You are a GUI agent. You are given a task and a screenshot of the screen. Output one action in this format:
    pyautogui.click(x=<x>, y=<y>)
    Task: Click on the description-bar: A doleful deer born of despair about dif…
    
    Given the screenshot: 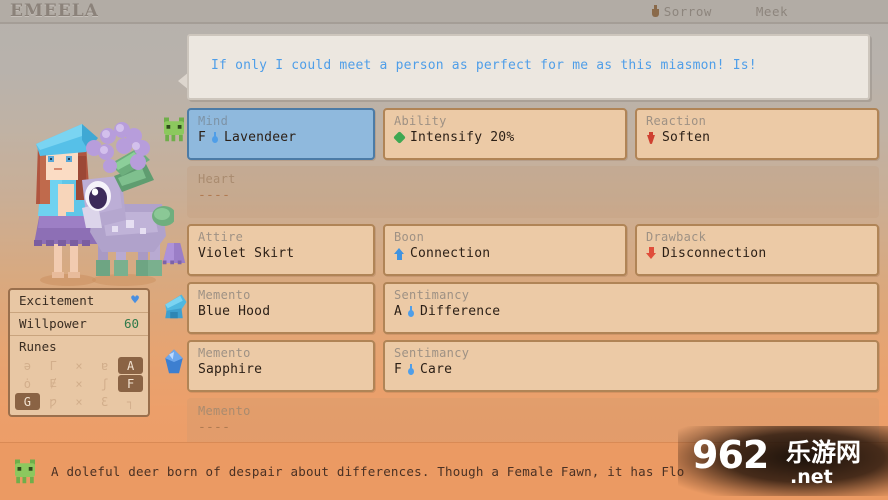 What is the action you would take?
    pyautogui.click(x=444, y=471)
    